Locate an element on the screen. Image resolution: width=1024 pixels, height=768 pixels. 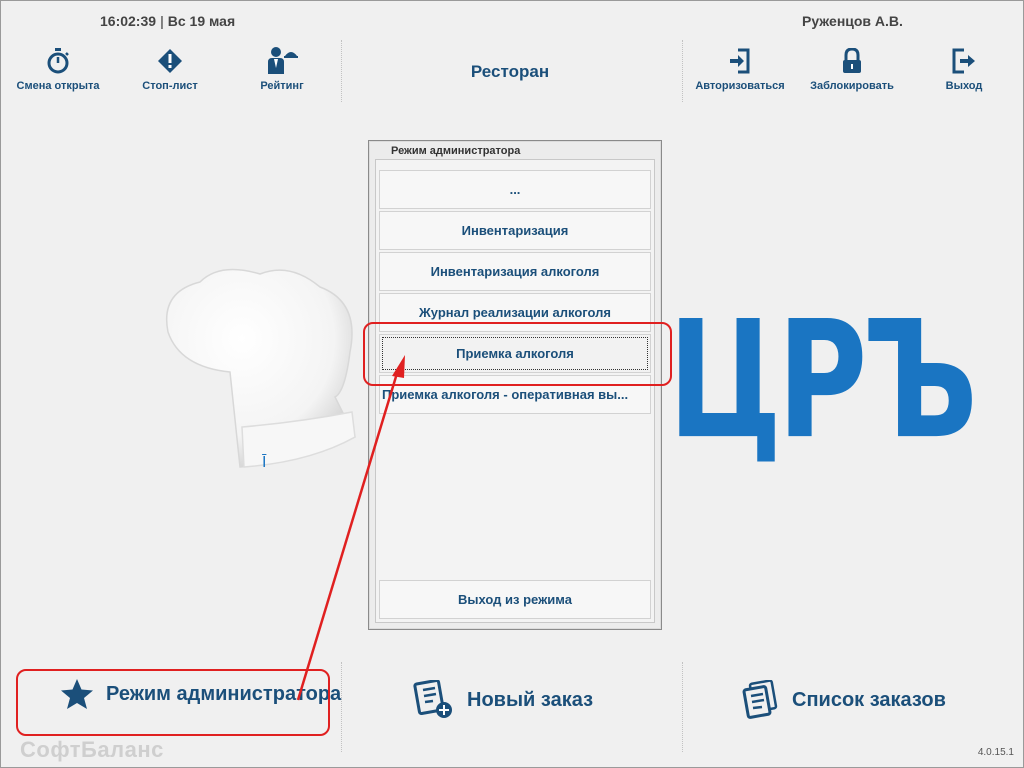
stopwatch-icon is located at coordinates (59, 61).